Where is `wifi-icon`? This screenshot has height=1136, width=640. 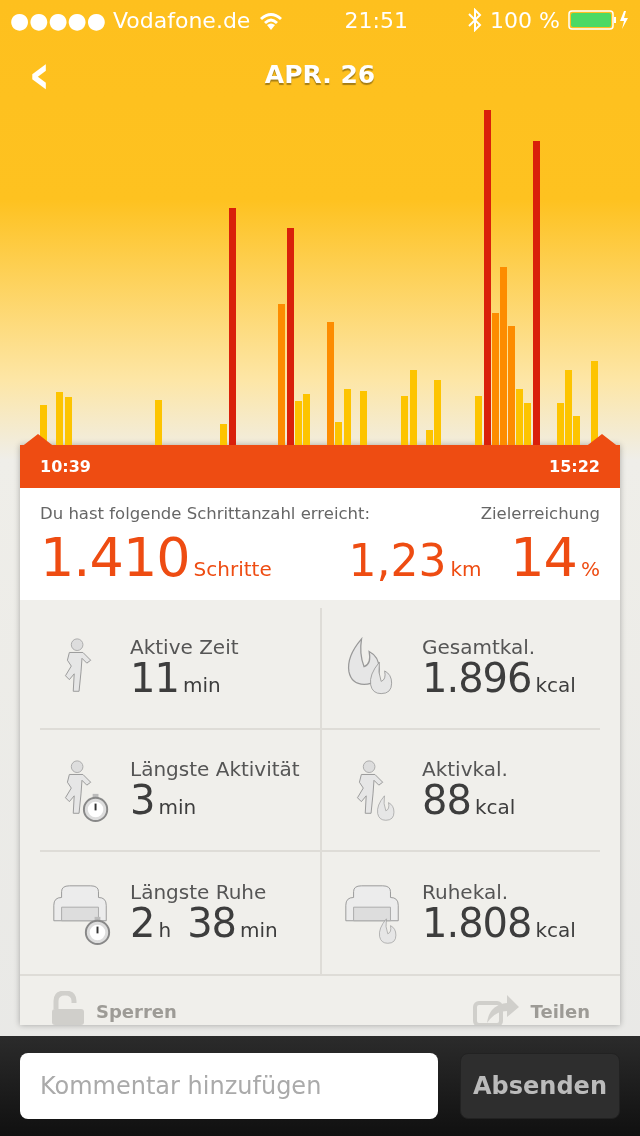 wifi-icon is located at coordinates (271, 20).